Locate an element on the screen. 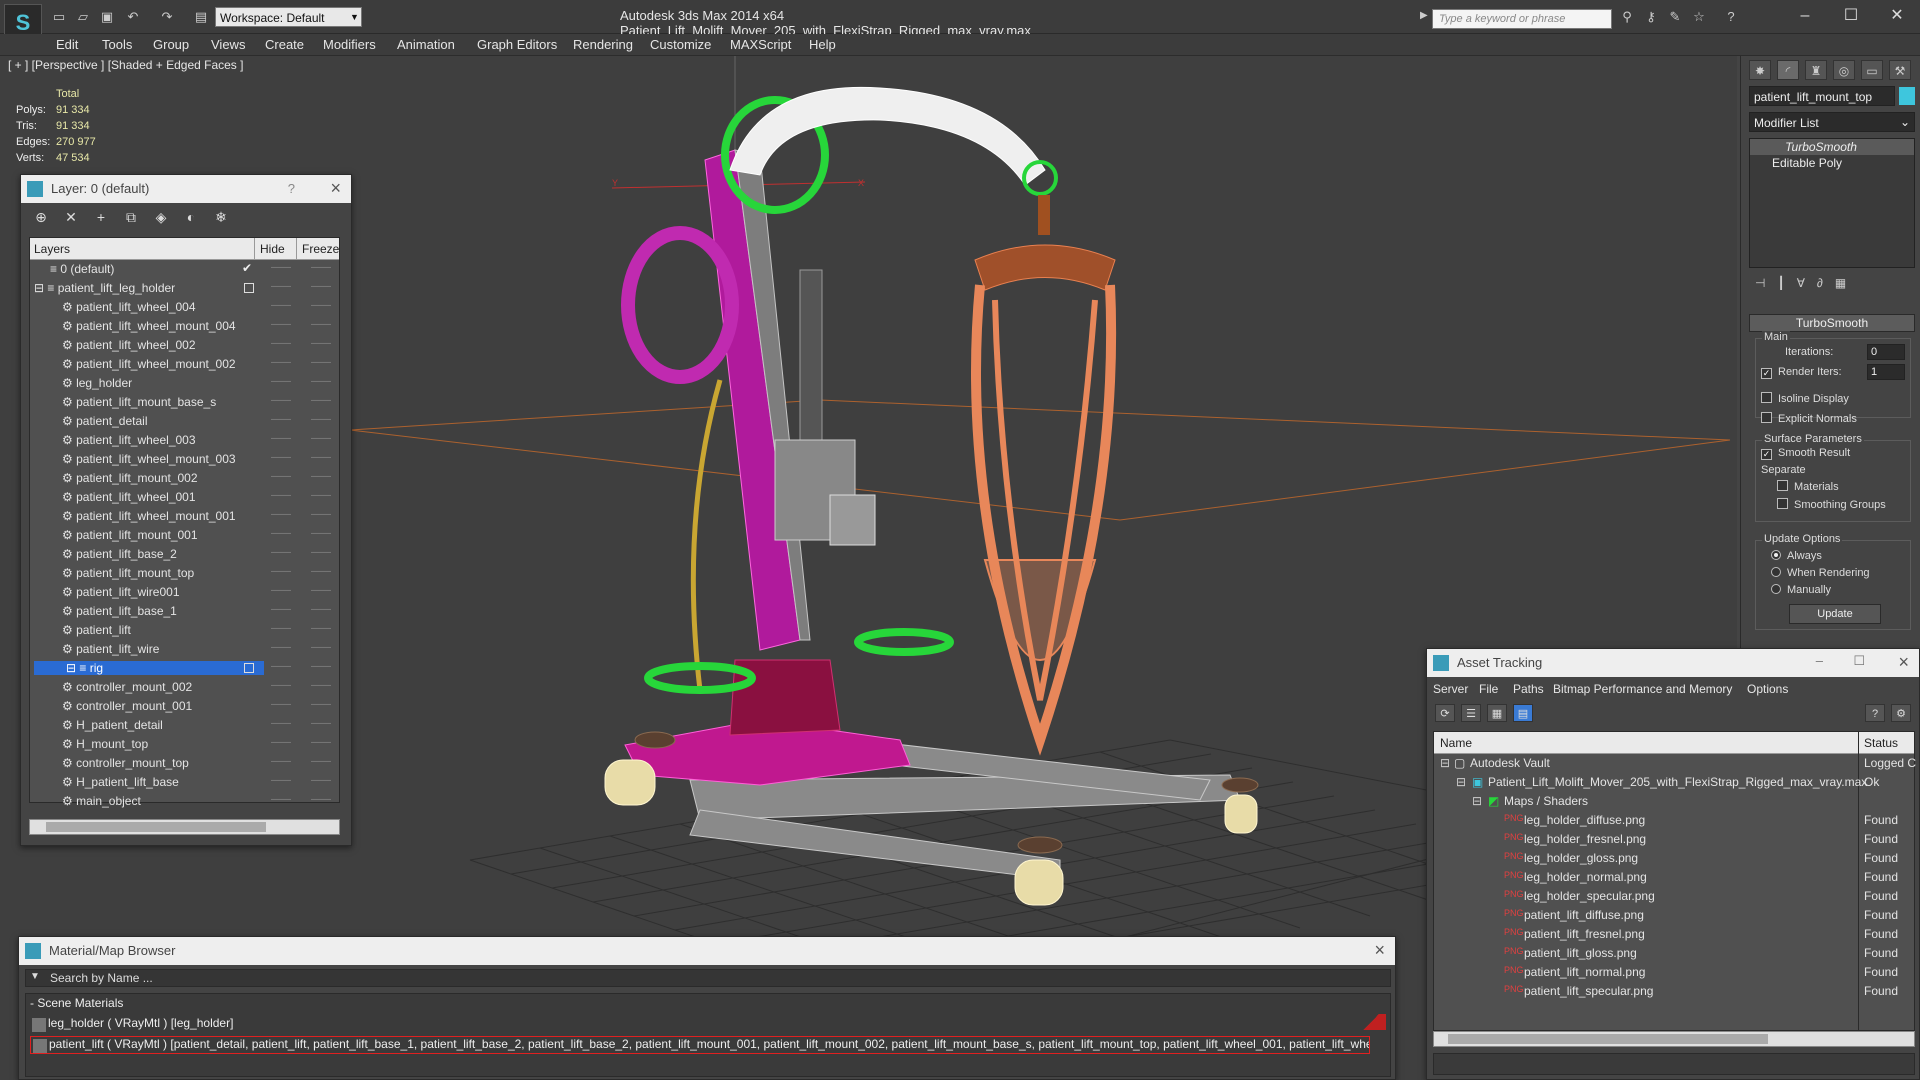 The height and width of the screenshot is (1080, 1920). layer-row: ⚙ patient_lift_mount_base_s —— —— is located at coordinates (184, 402).